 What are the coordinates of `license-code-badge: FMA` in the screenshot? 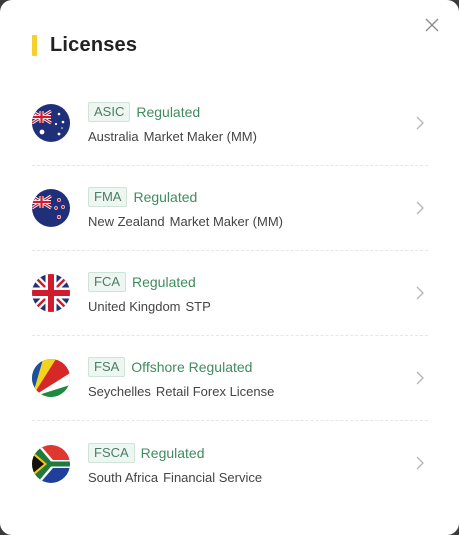 It's located at (108, 197).